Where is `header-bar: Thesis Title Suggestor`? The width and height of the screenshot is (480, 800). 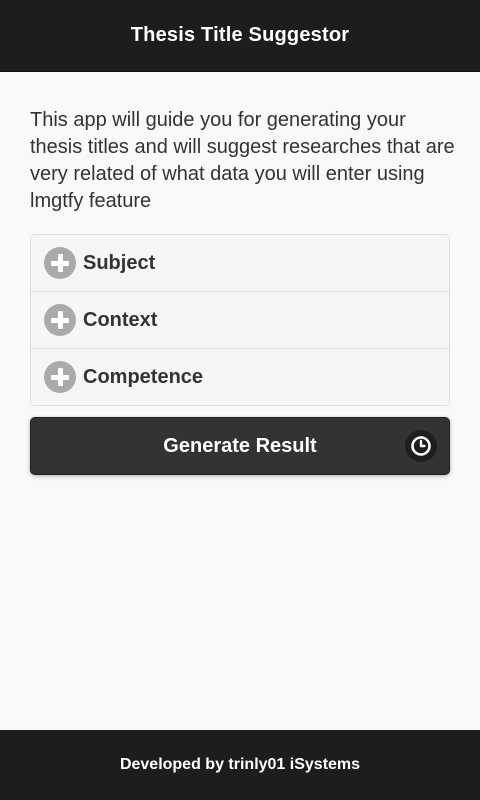
header-bar: Thesis Title Suggestor is located at coordinates (240, 36).